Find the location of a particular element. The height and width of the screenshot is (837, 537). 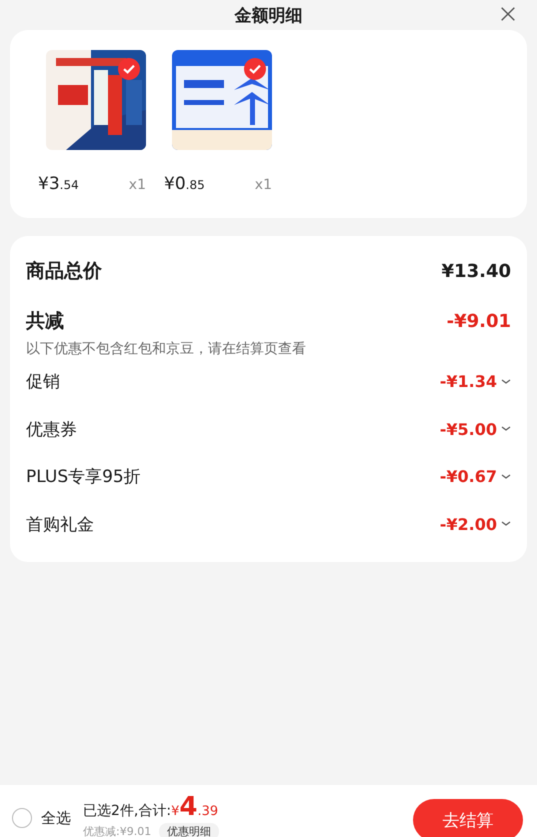

select-all-label: 全选 is located at coordinates (56, 818).